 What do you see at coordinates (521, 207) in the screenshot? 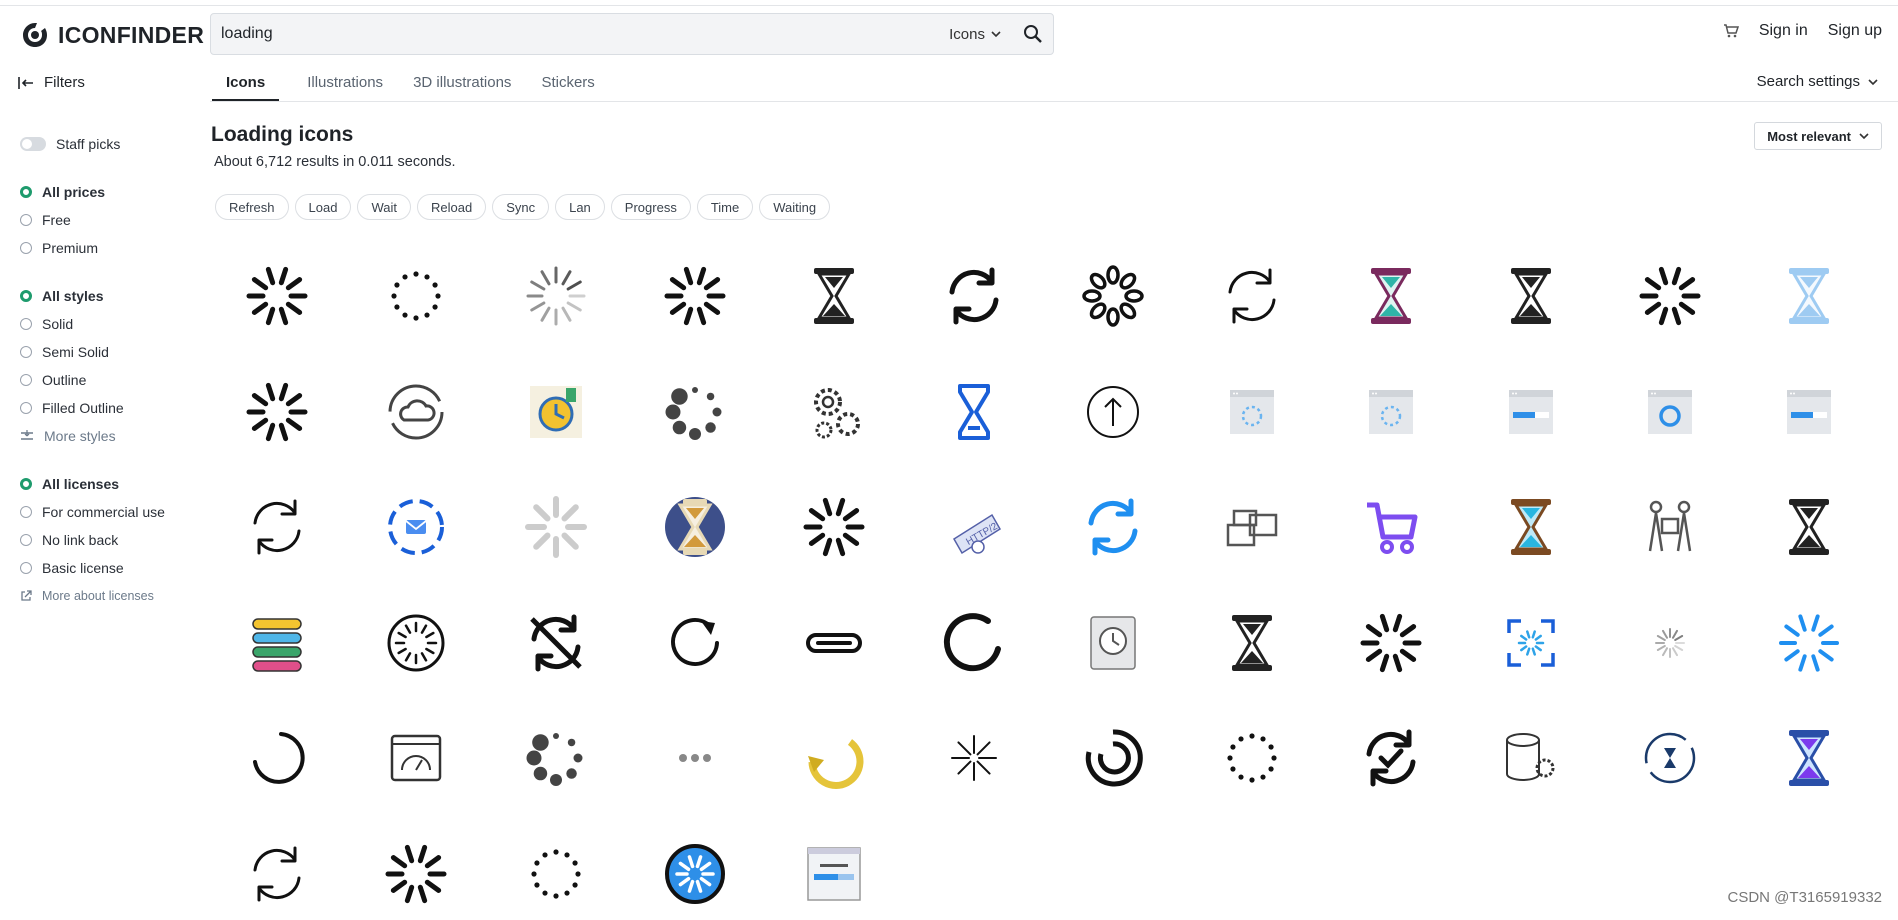
I see `tag-chip: Sync` at bounding box center [521, 207].